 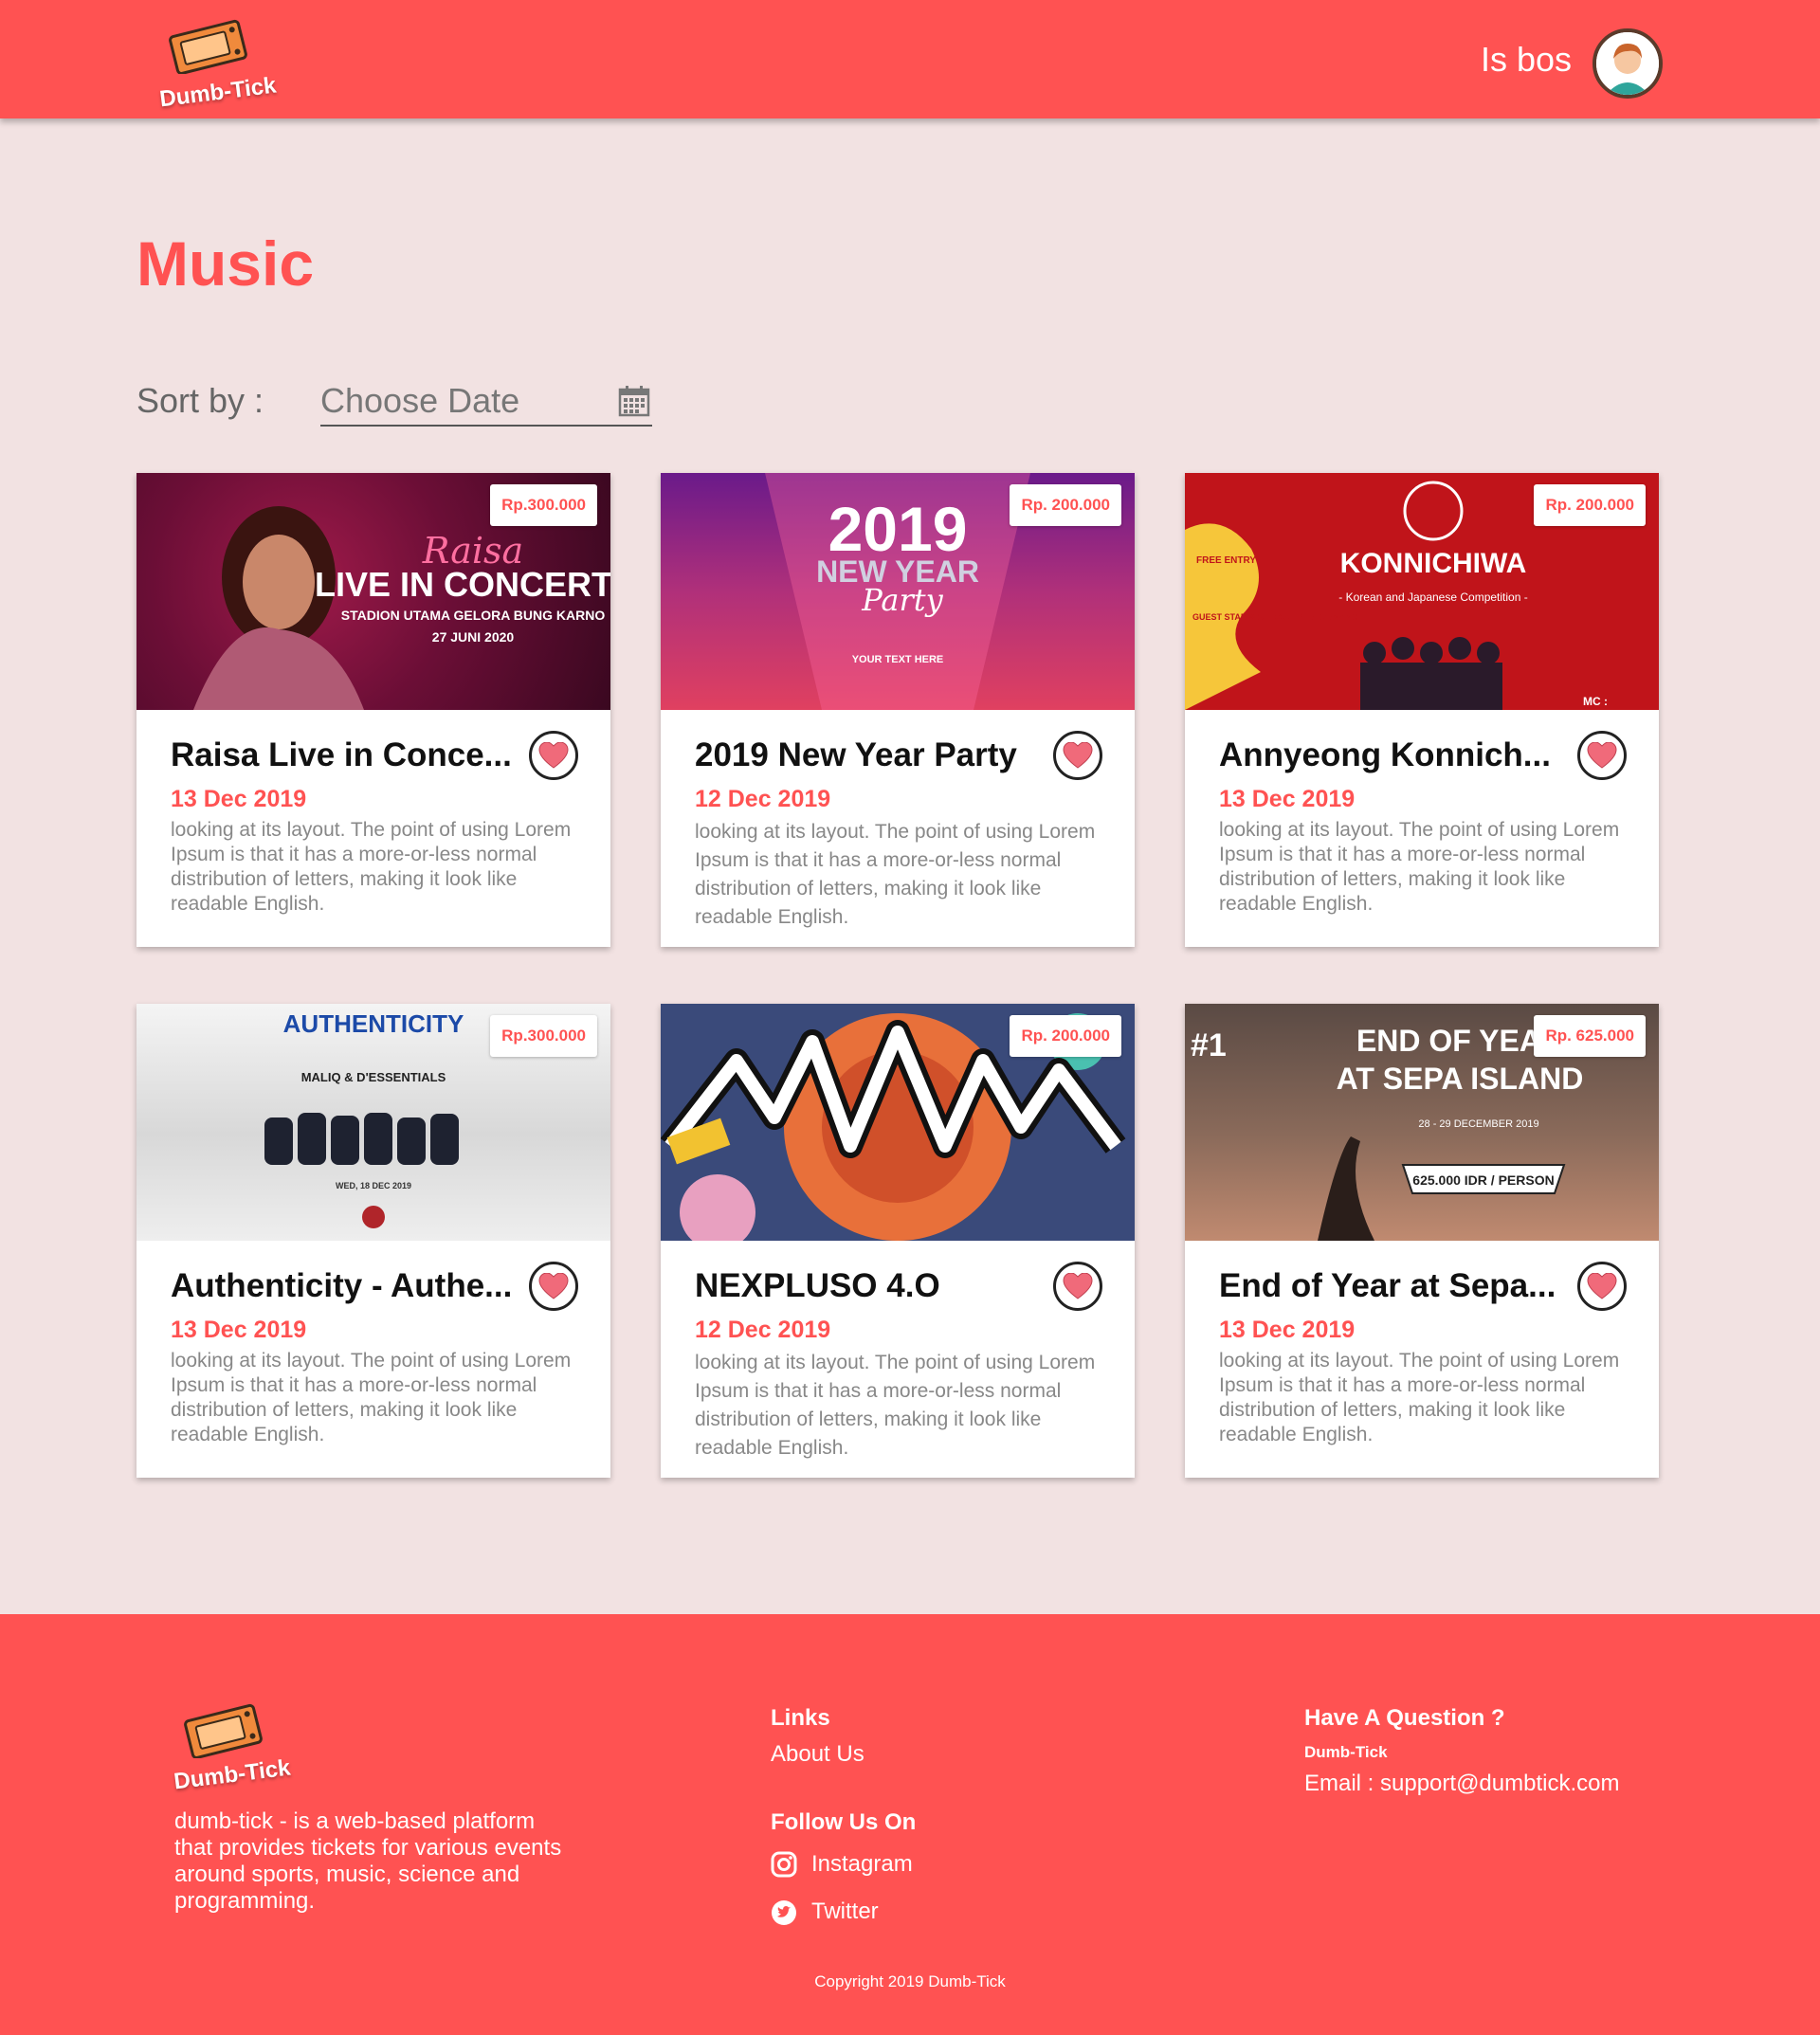 I want to click on poster-line3: 28 - 29 DECEMBER 2019, so click(x=1478, y=1124).